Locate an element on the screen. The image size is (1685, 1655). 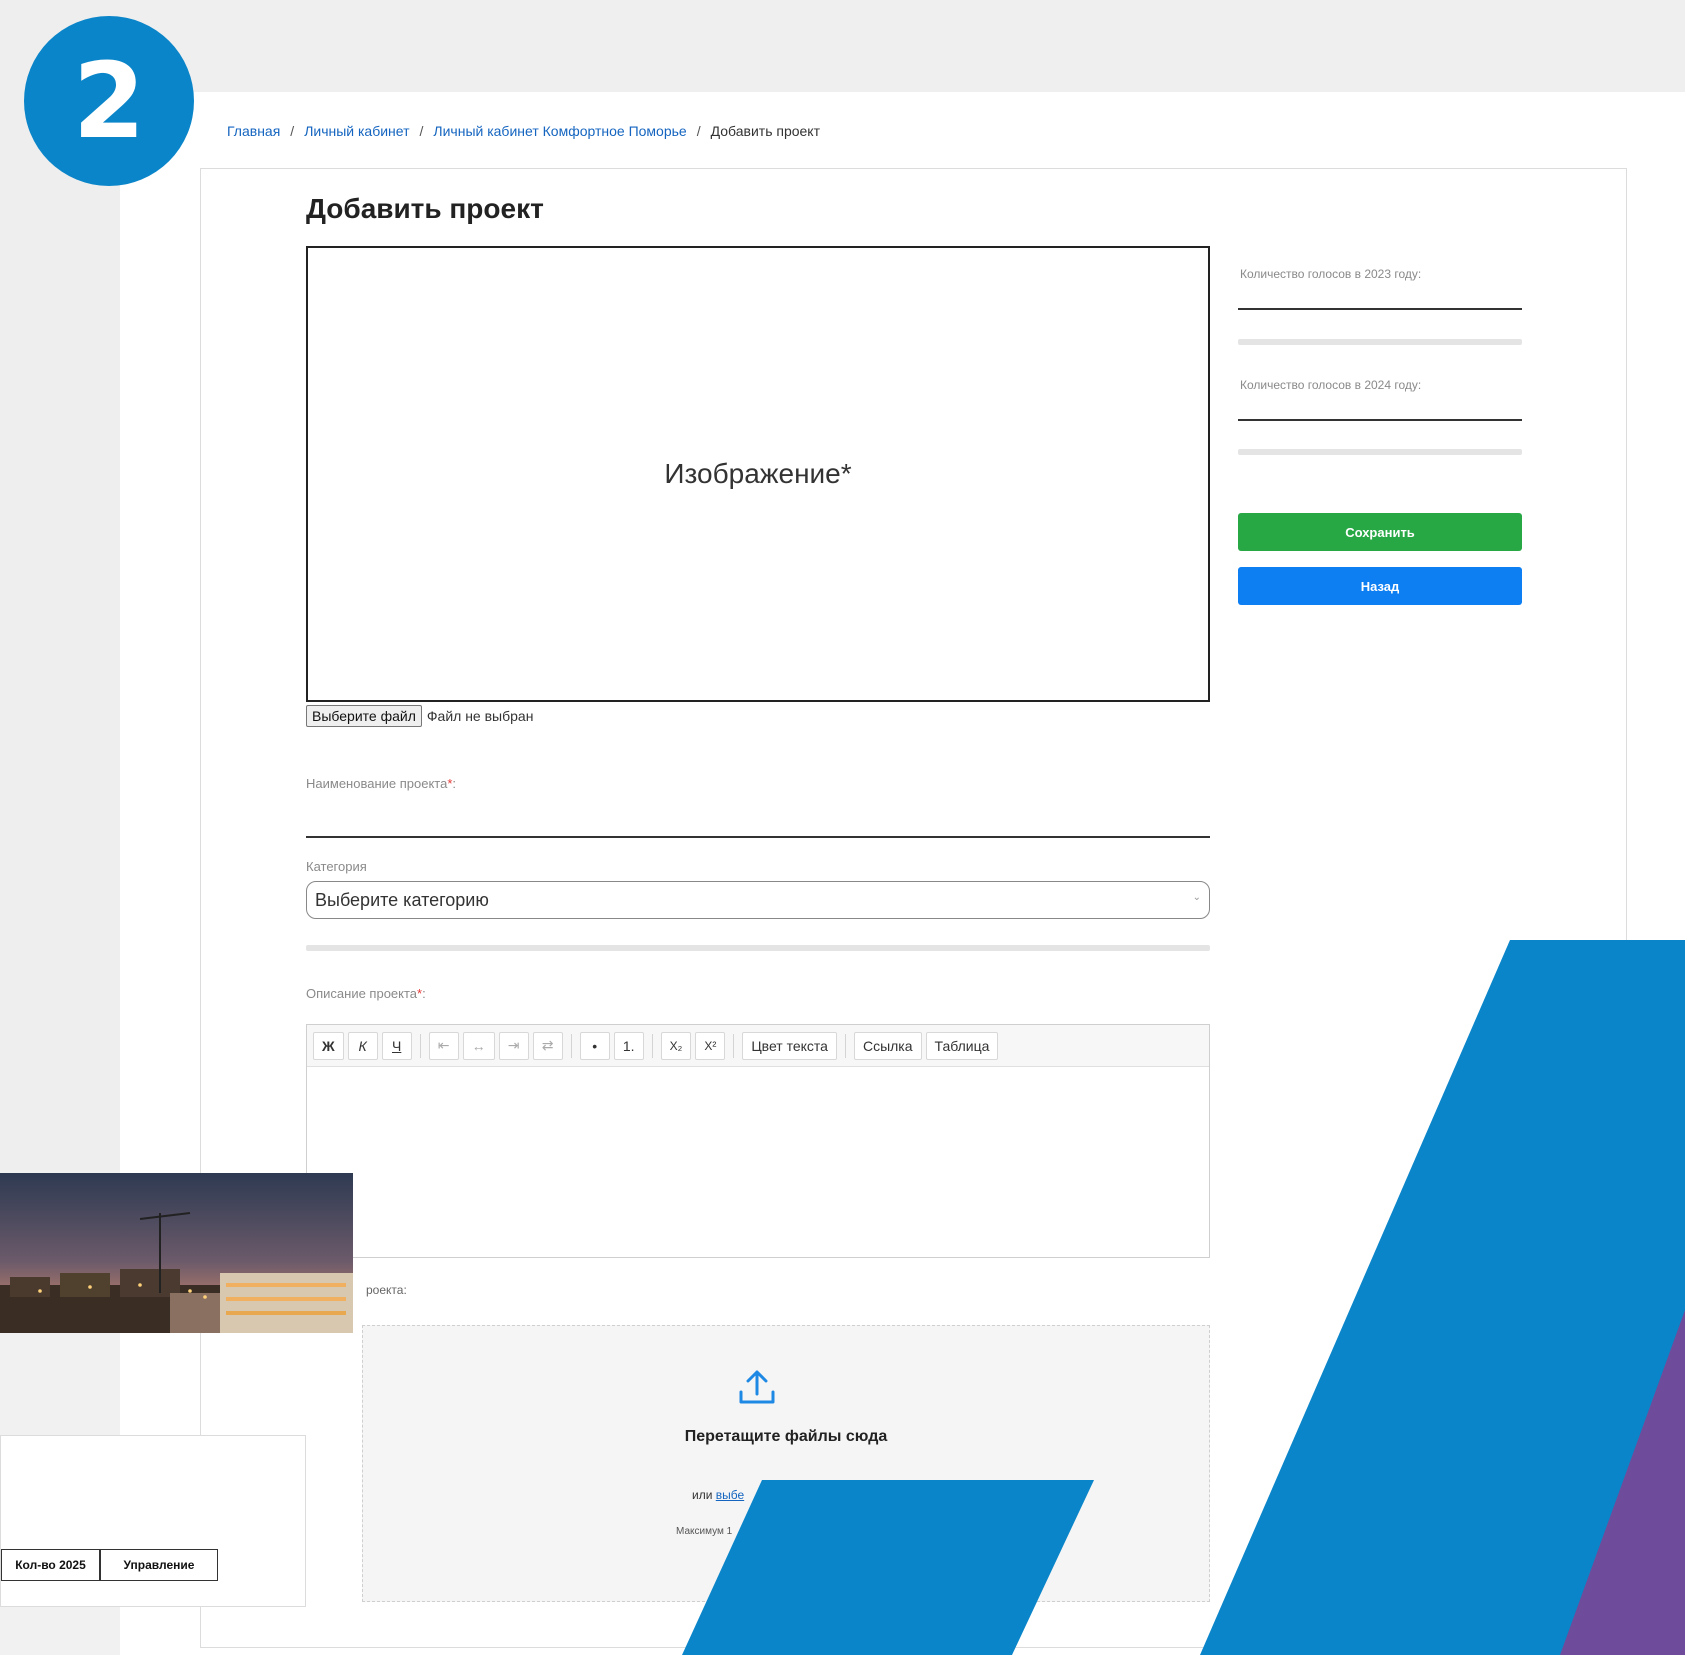
dropzone-browse-link: выбе is located at coordinates (730, 1495).